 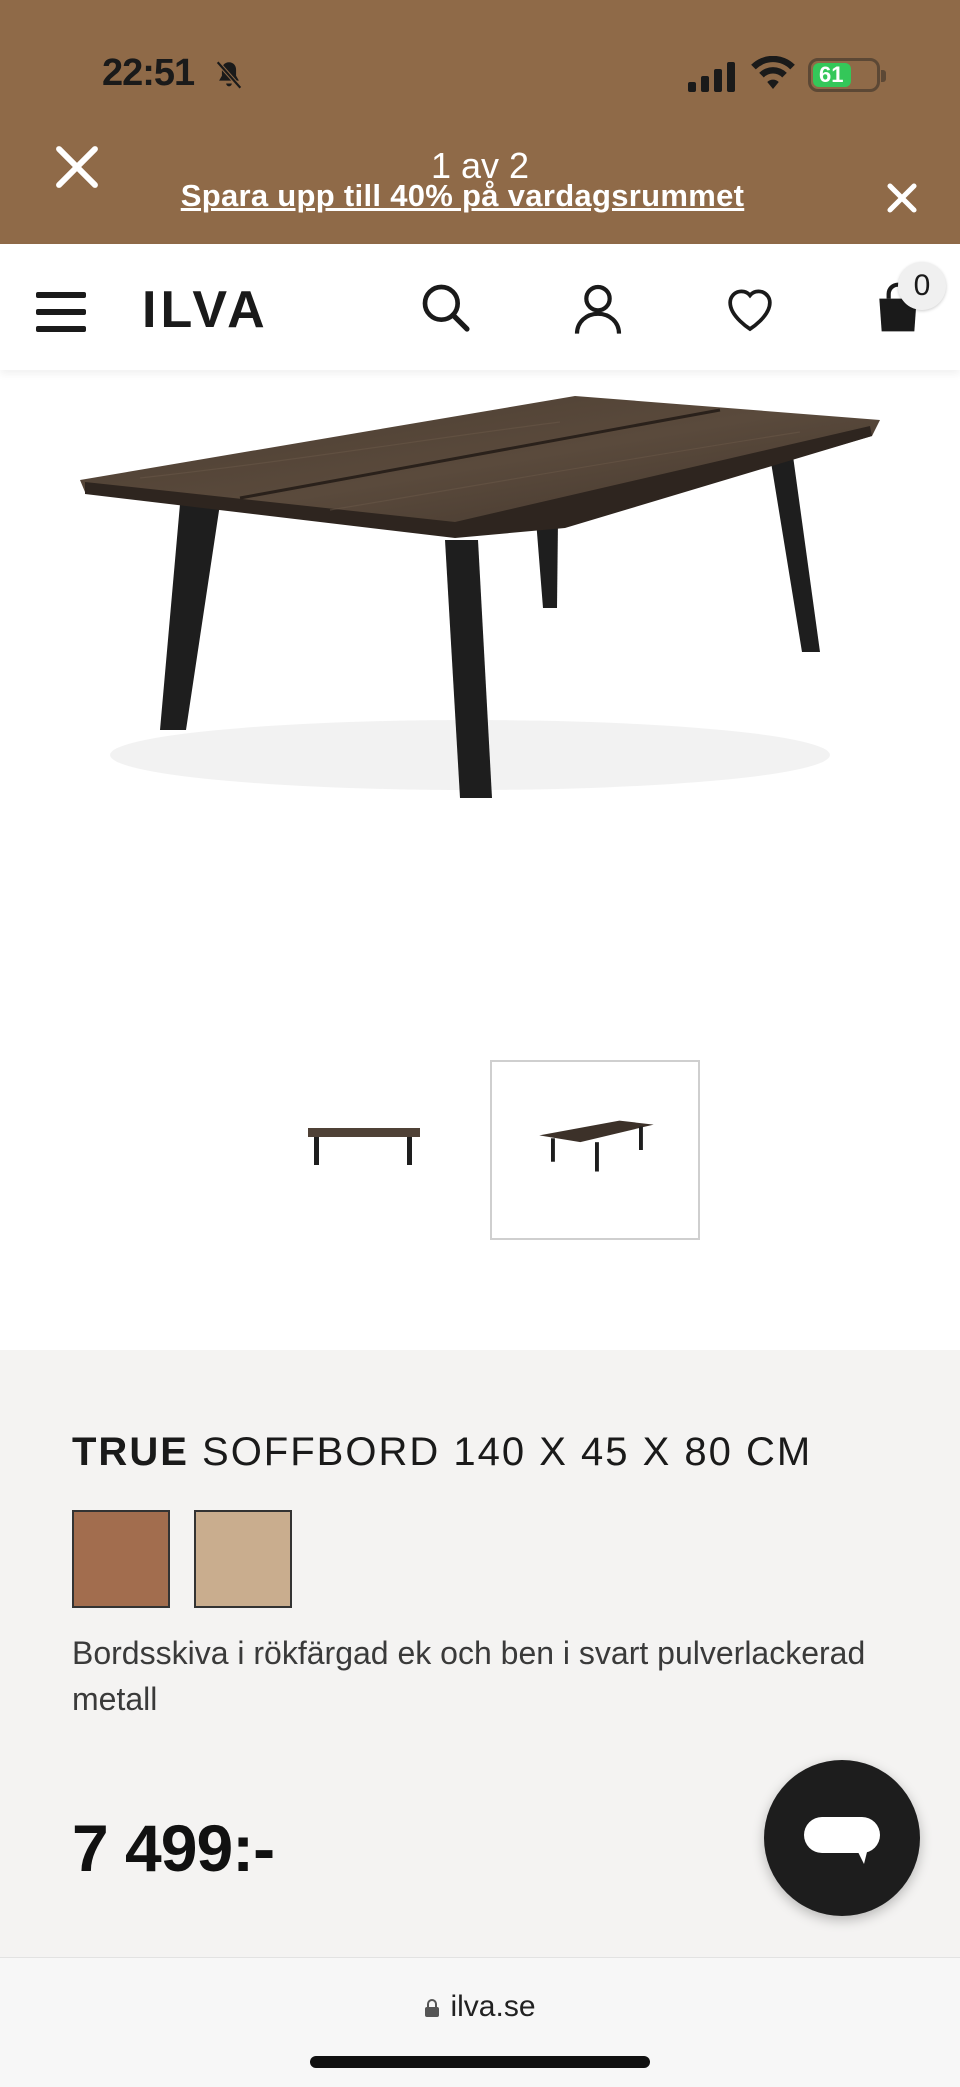 I want to click on battery-level: 61, so click(x=831, y=74).